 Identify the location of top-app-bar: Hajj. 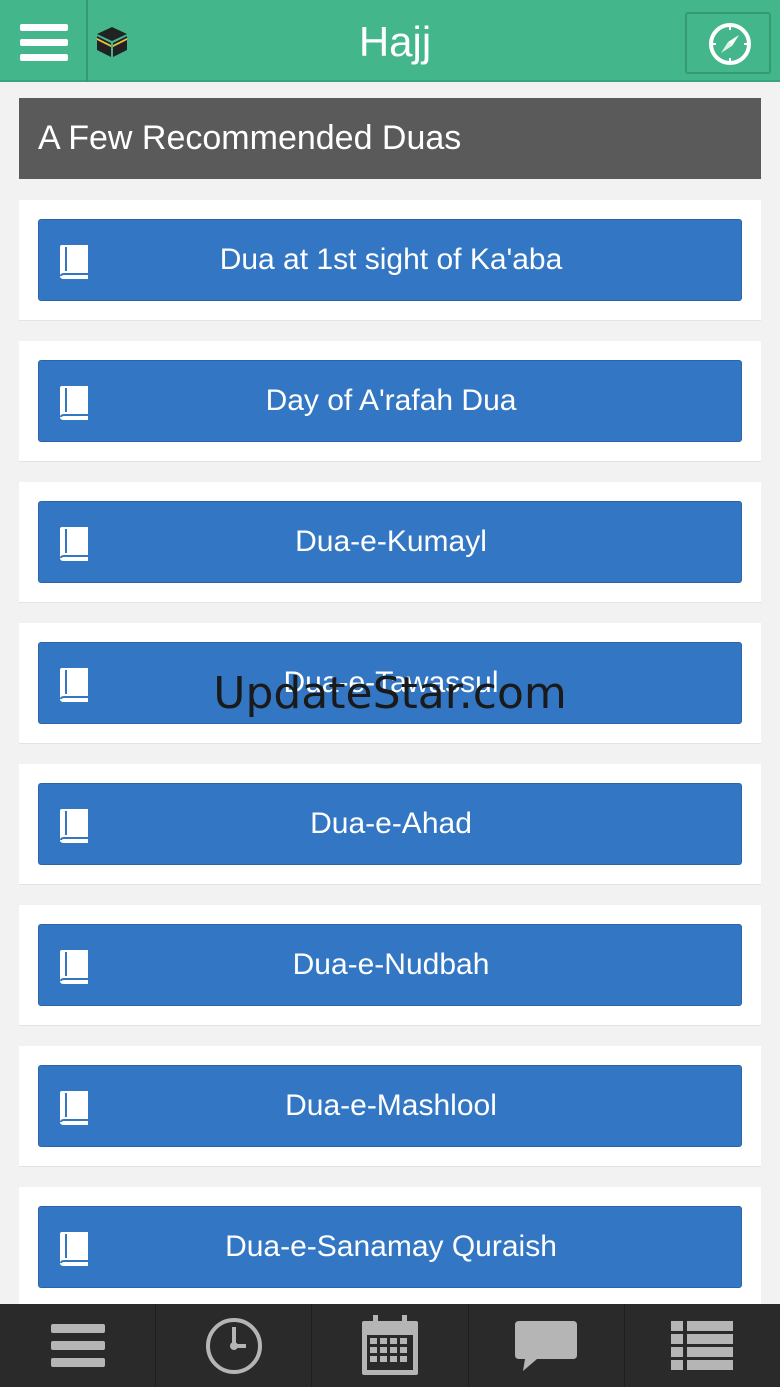
(390, 41).